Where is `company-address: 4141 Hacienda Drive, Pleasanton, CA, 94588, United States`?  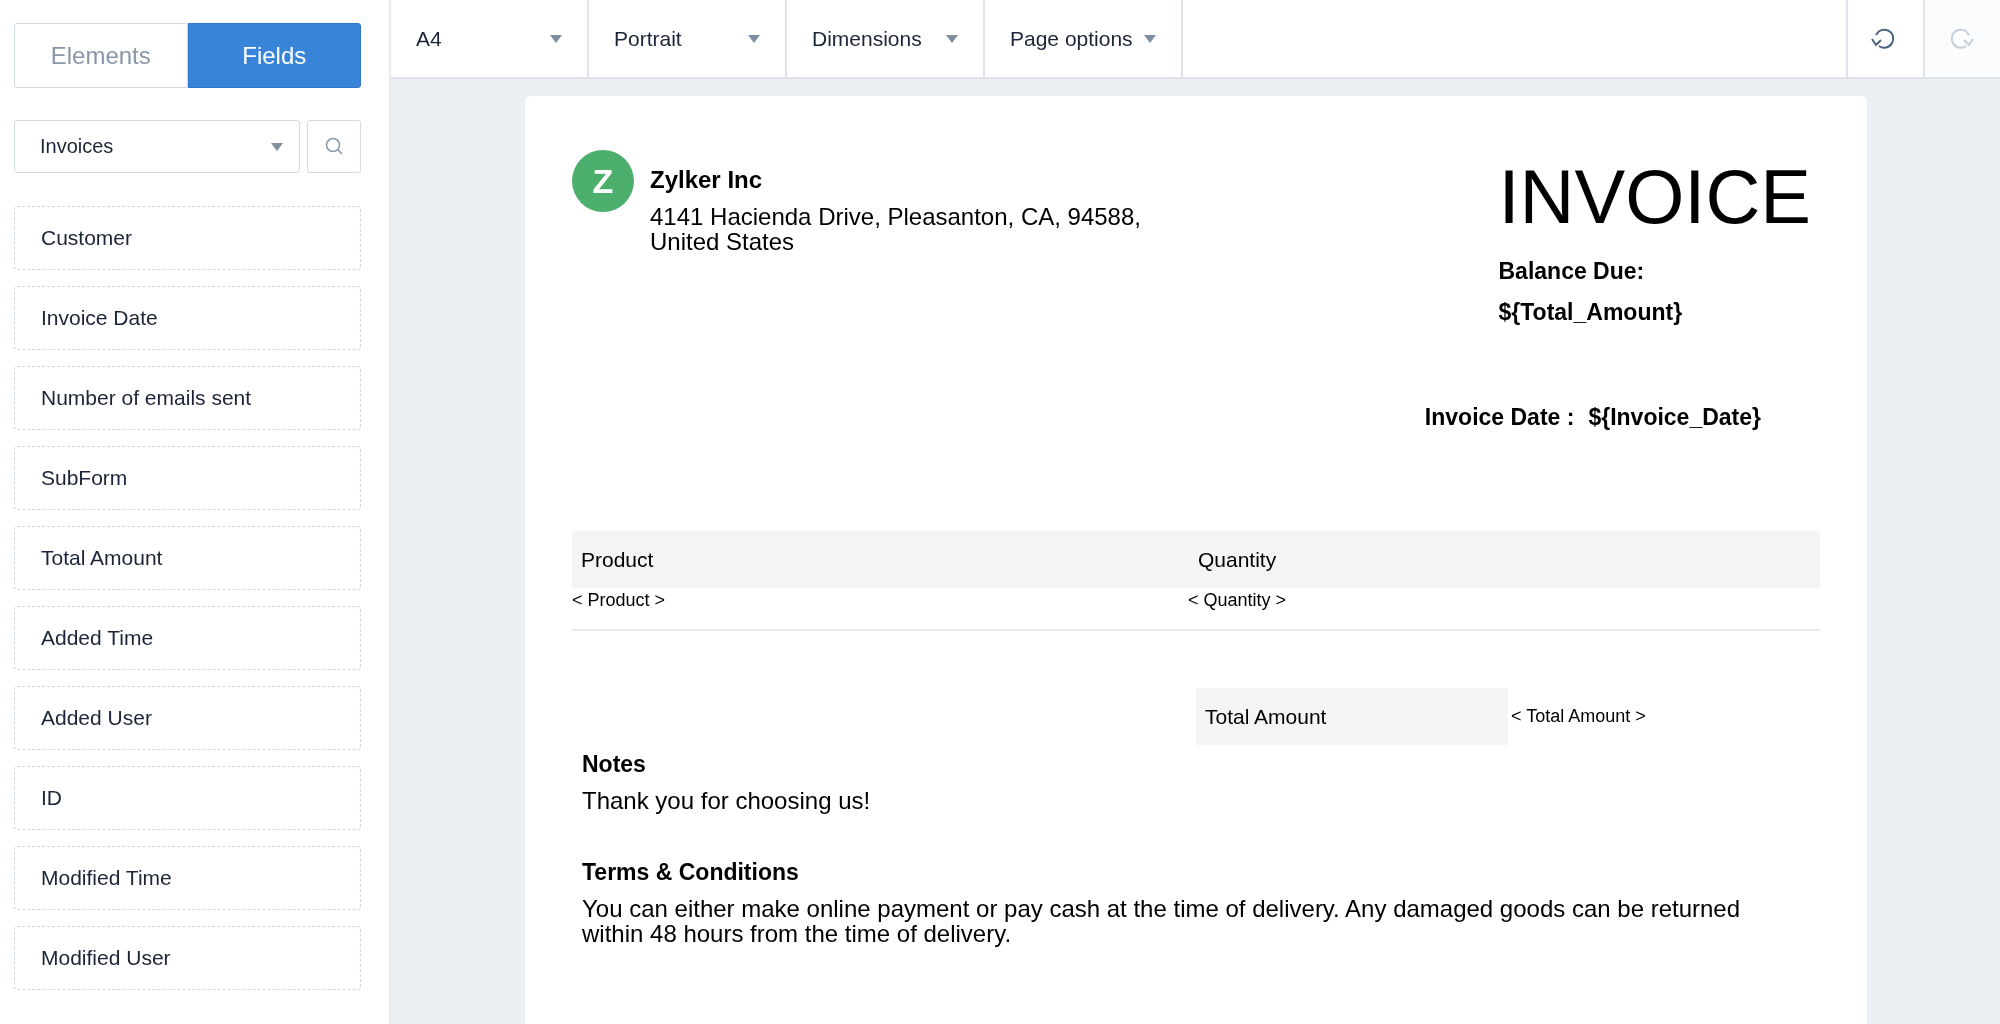 company-address: 4141 Hacienda Drive, Pleasanton, CA, 94588, United States is located at coordinates (895, 229).